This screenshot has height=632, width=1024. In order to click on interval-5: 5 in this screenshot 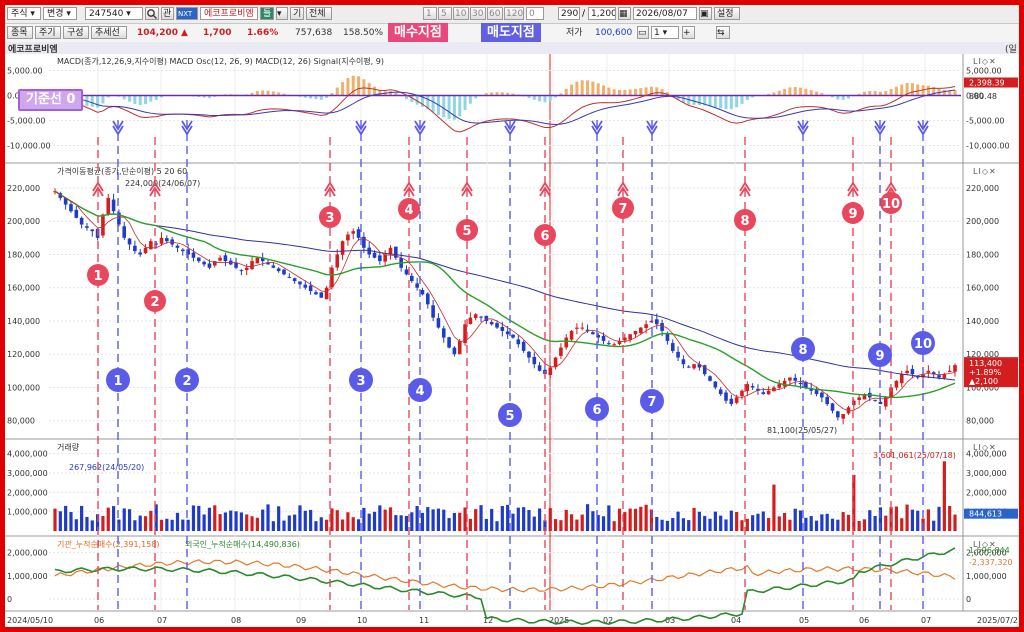, I will do `click(445, 13)`.